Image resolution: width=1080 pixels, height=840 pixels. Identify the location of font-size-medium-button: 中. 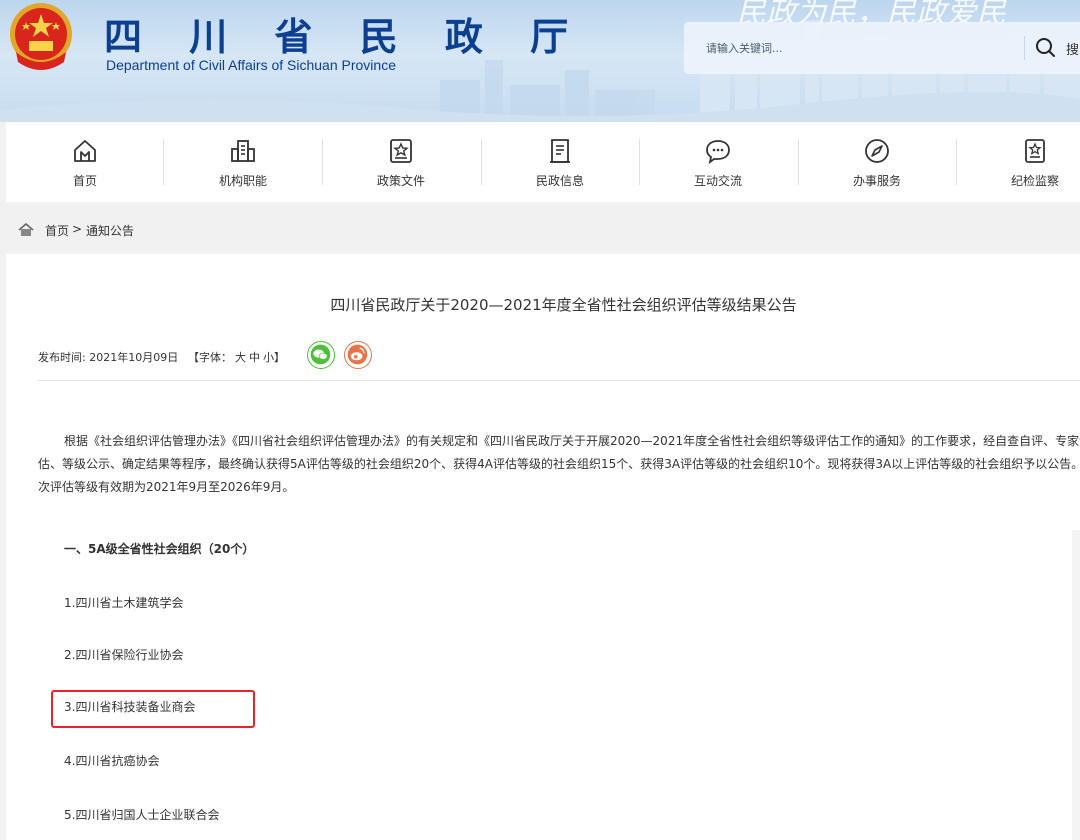
(254, 357).